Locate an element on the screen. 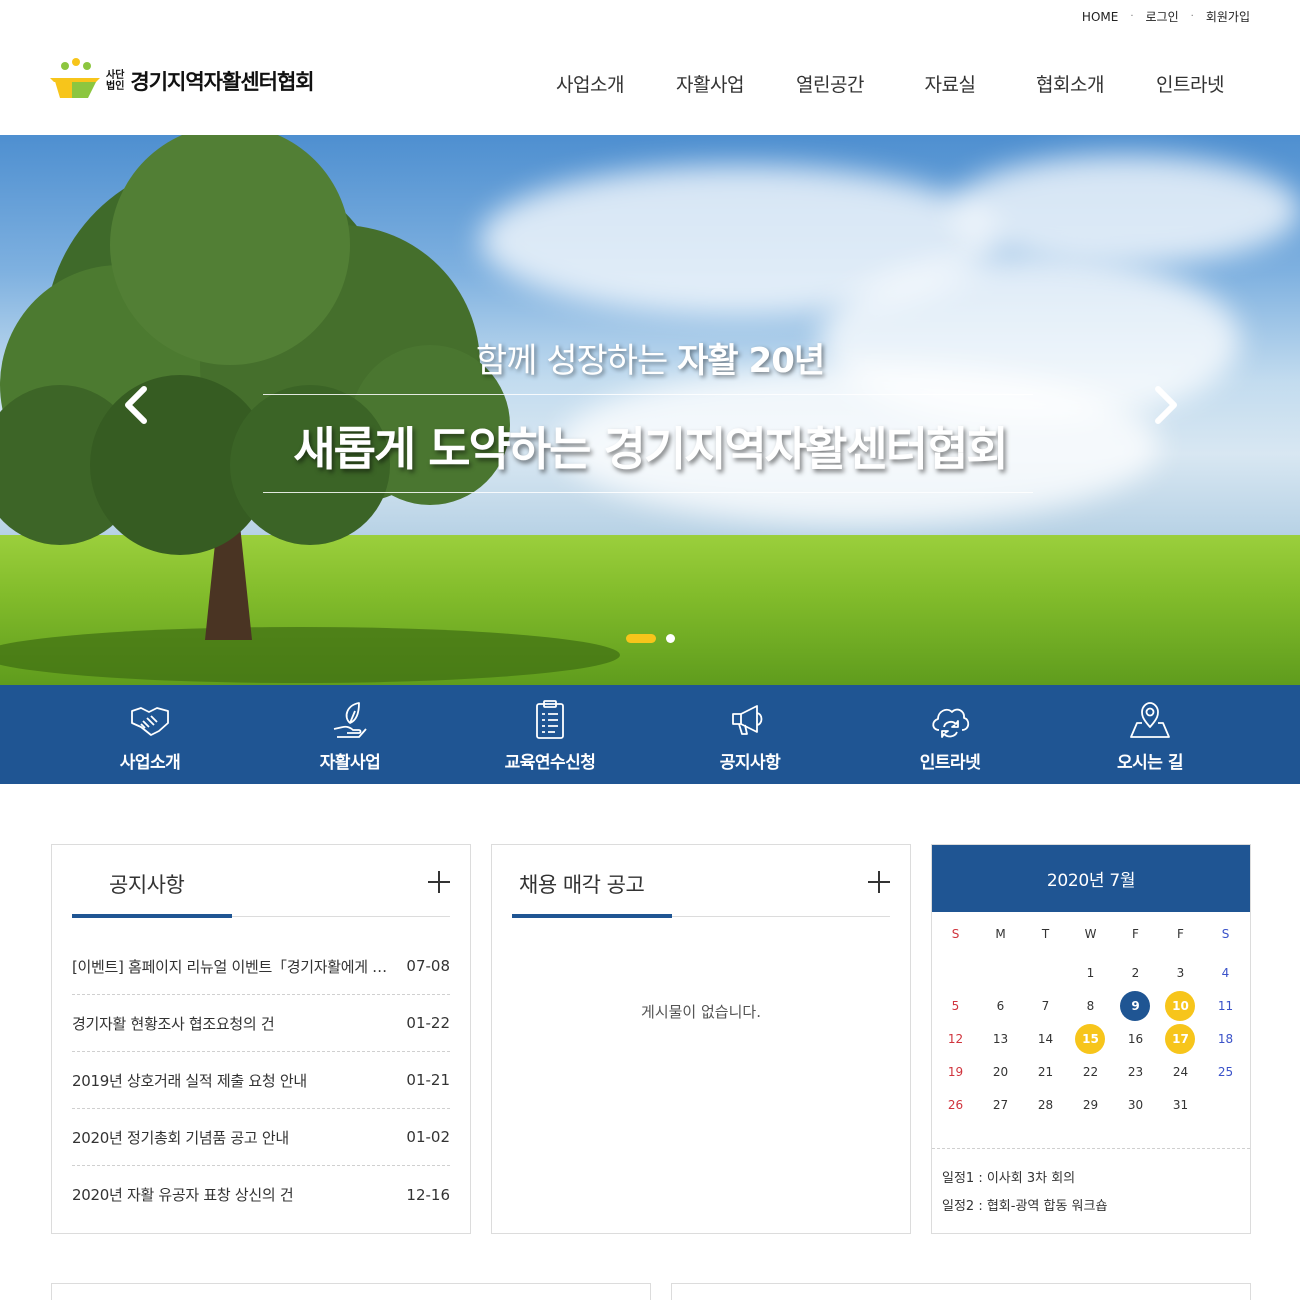 The height and width of the screenshot is (1300, 1300). calendar-day-number: 16 is located at coordinates (1135, 1038).